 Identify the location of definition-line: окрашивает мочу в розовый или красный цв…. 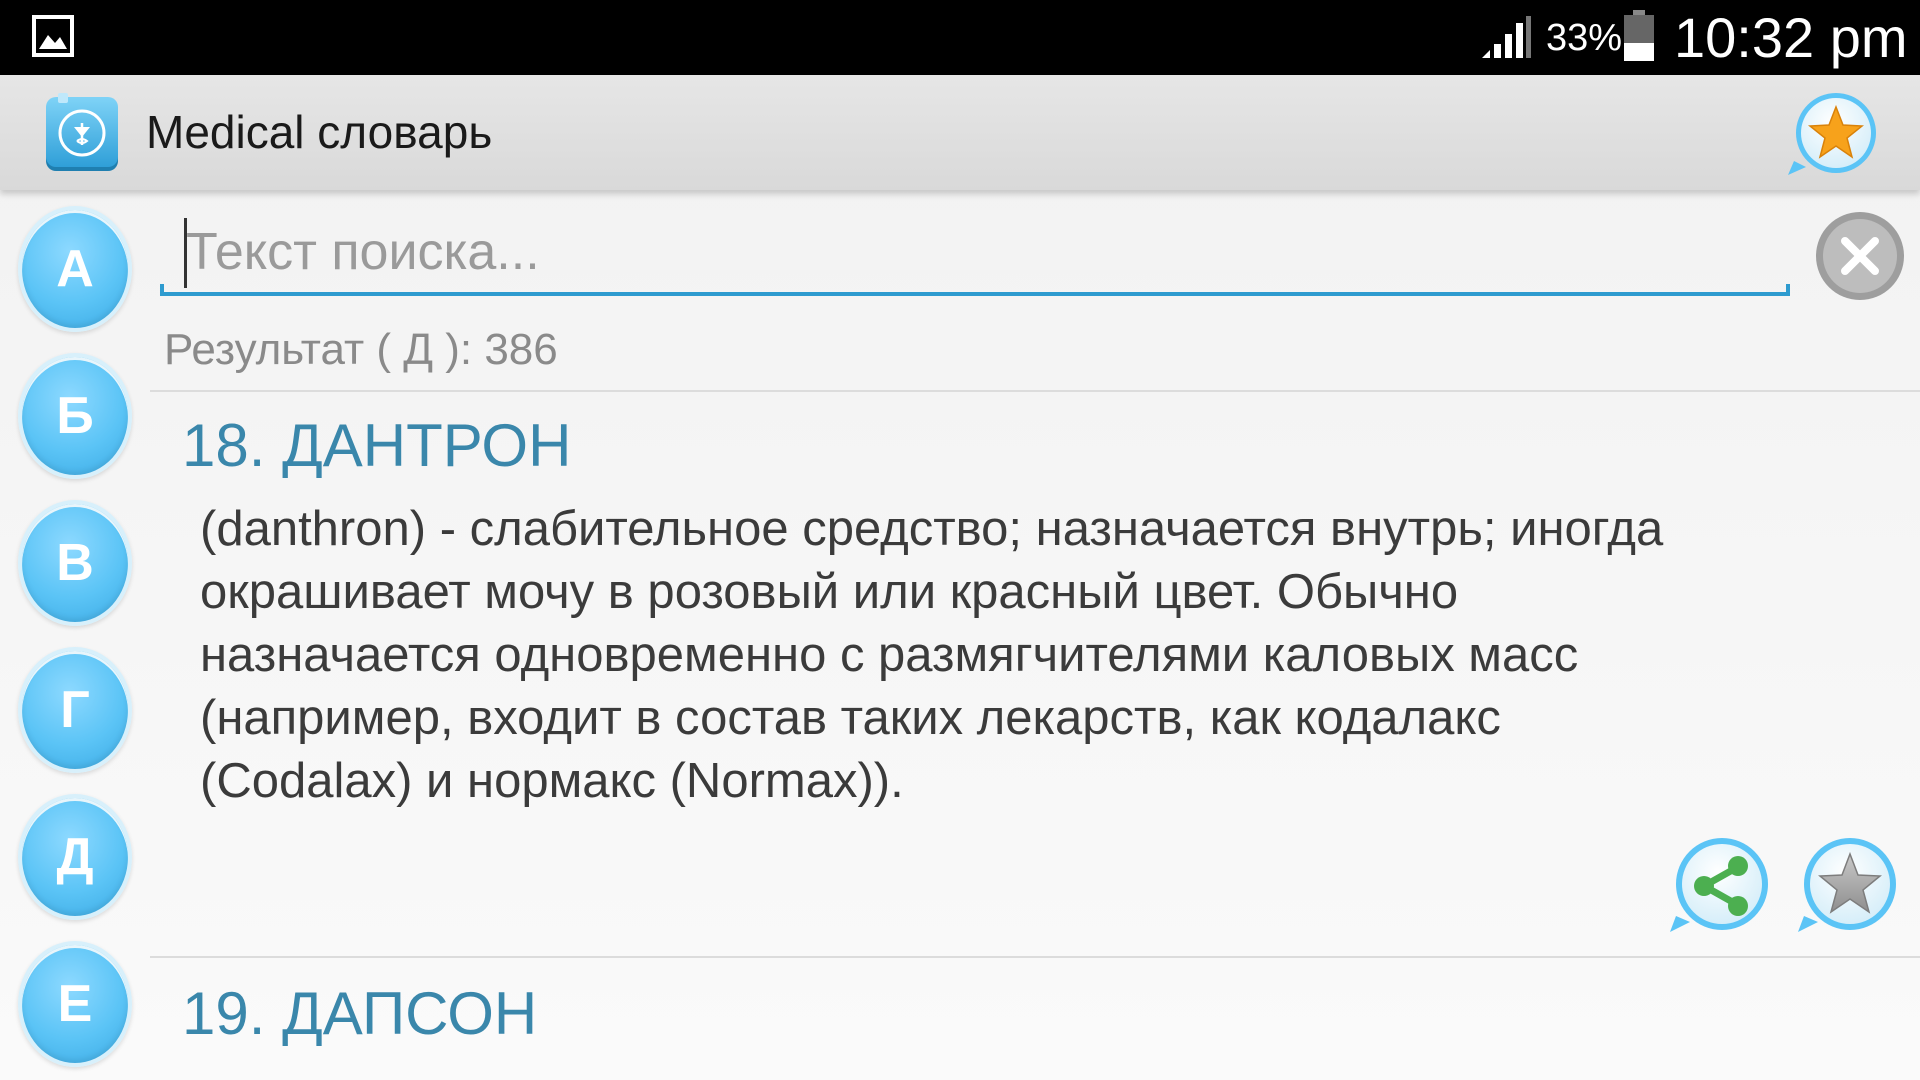
(829, 592).